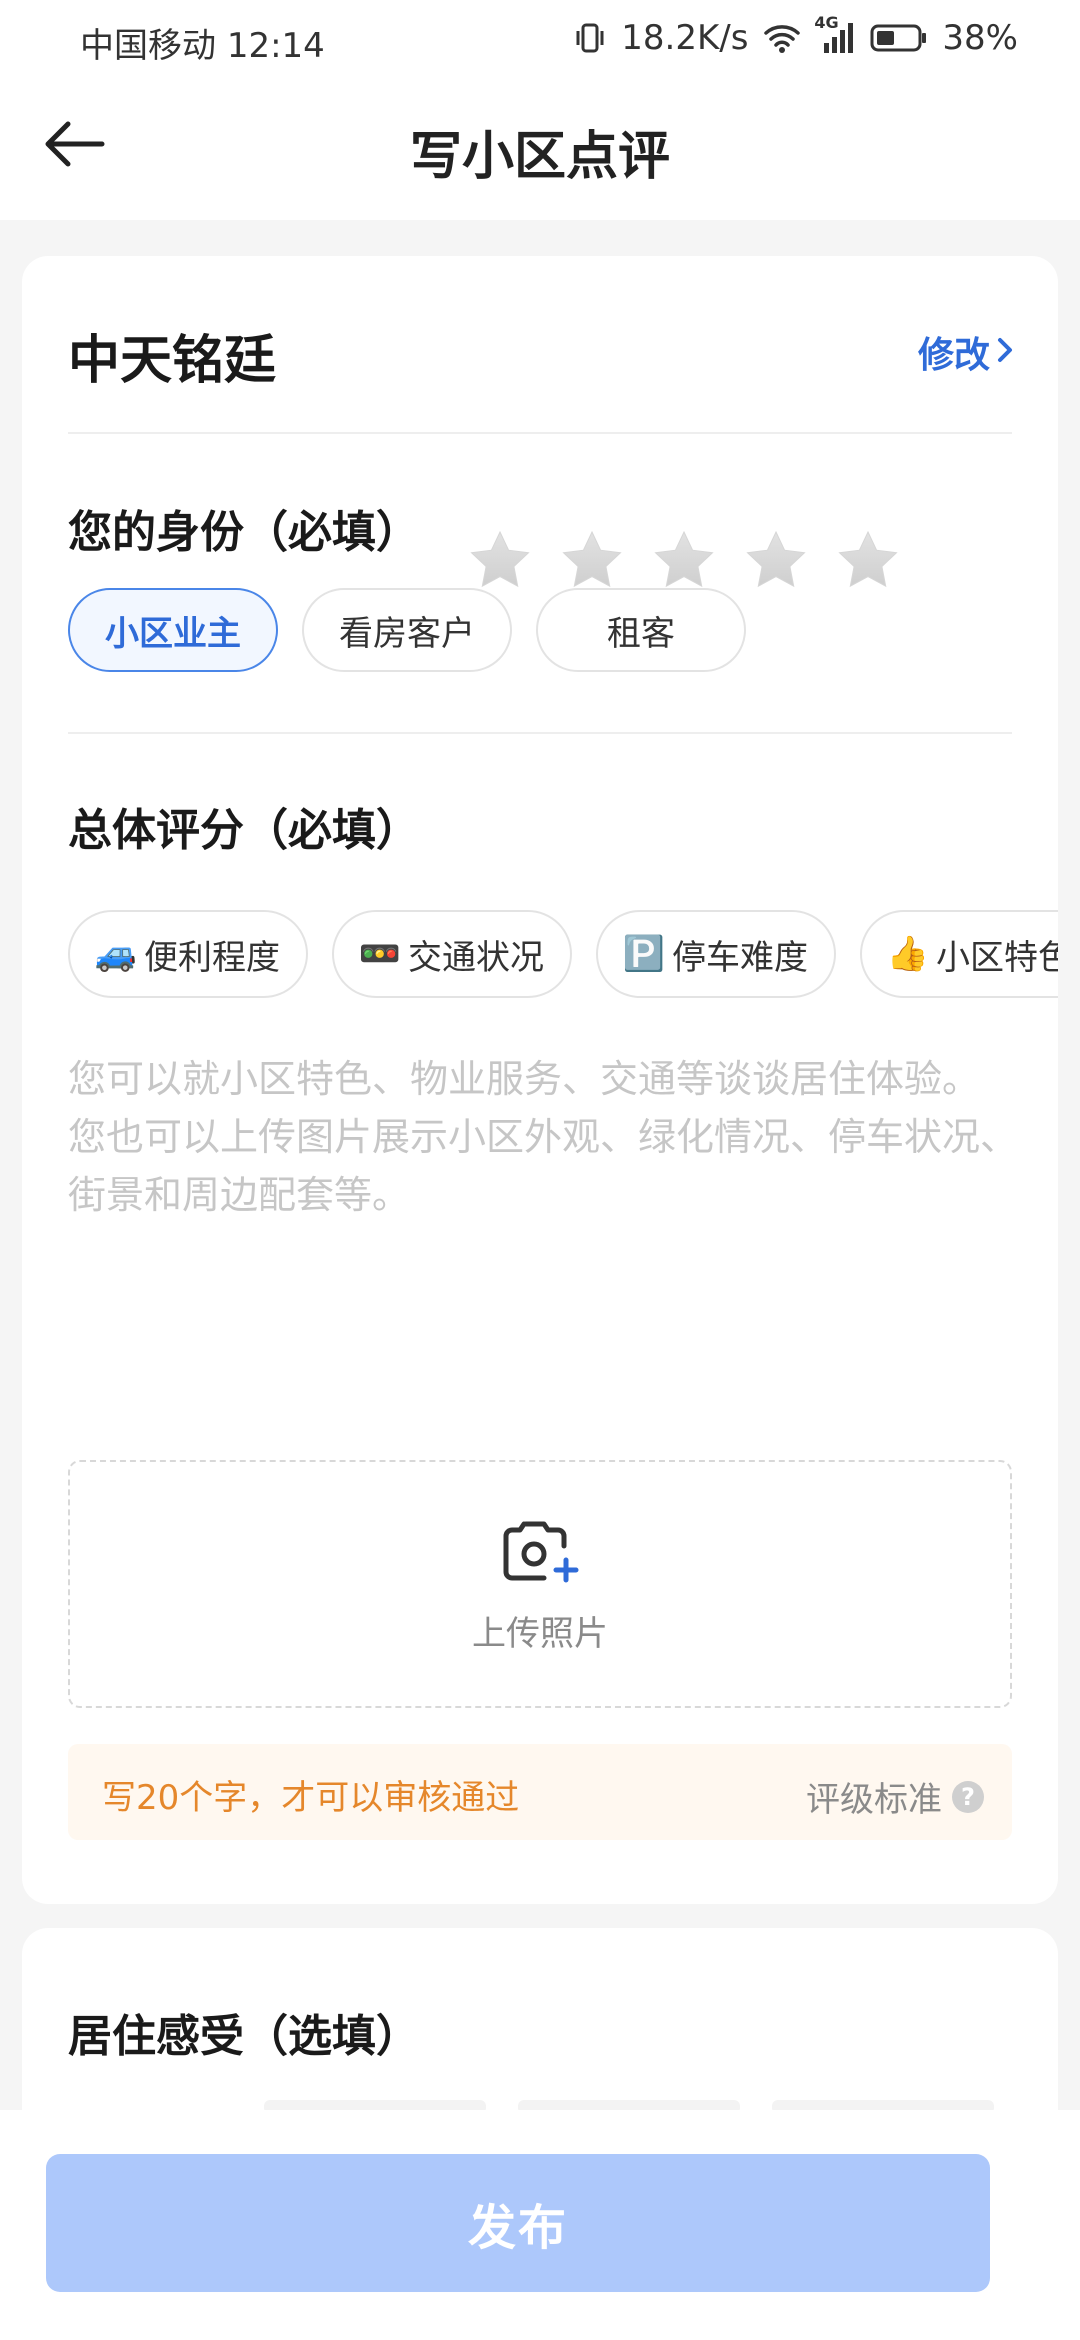  Describe the element at coordinates (311, 1798) in the screenshot. I see `notice-message: 写20个字，才可以审核通过` at that location.